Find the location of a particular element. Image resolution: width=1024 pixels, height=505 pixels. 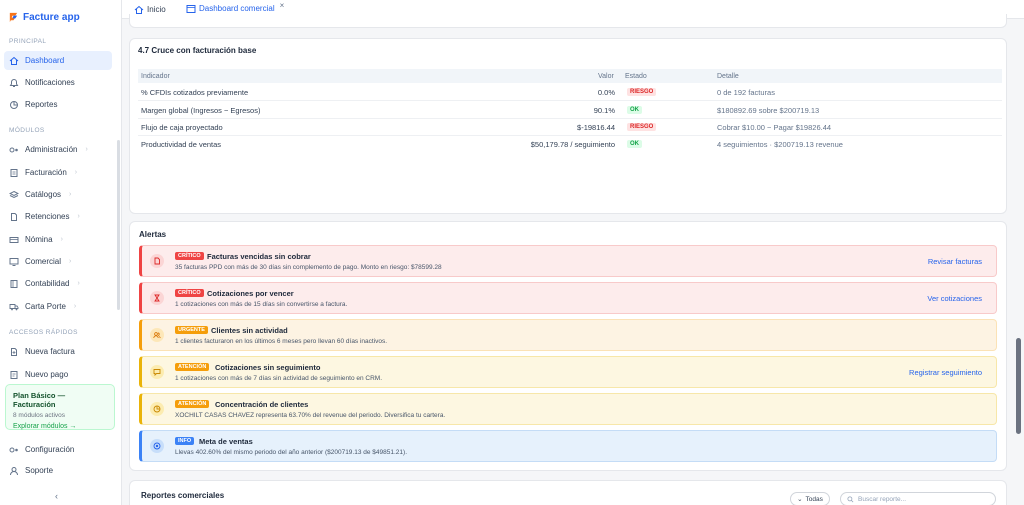

cell-detalle: Cobrar $10.00 − Pagar $19826.44 is located at coordinates (774, 127).